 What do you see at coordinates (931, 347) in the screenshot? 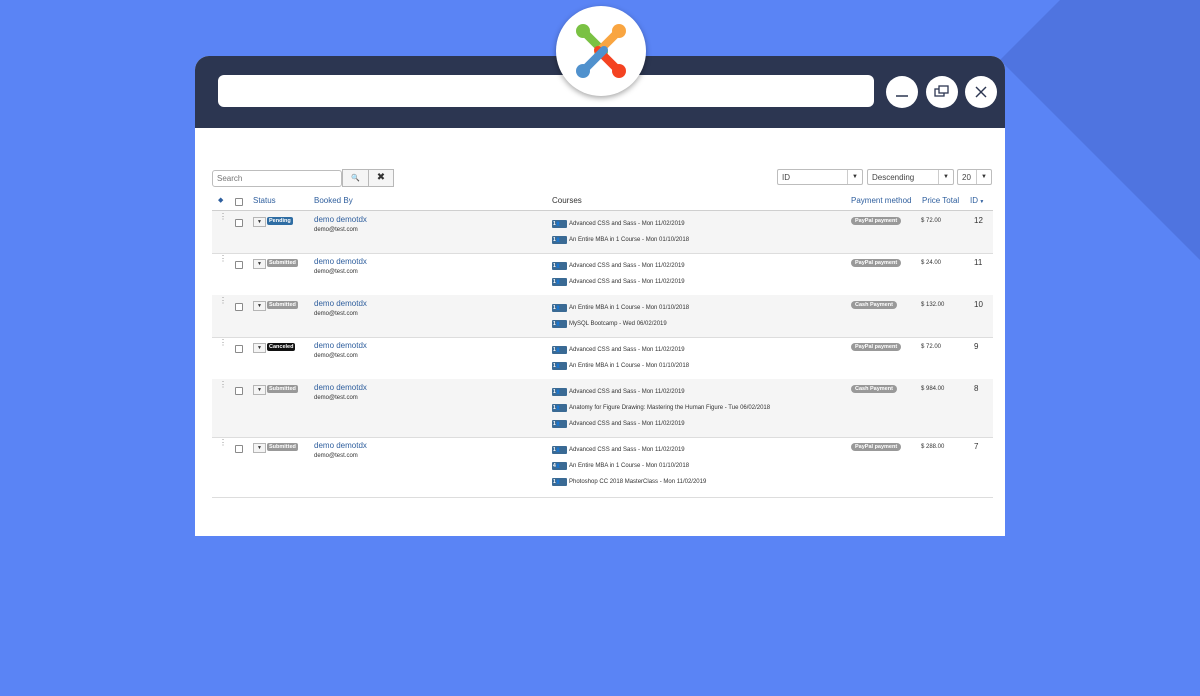
I see `price-total: $ 72.00` at bounding box center [931, 347].